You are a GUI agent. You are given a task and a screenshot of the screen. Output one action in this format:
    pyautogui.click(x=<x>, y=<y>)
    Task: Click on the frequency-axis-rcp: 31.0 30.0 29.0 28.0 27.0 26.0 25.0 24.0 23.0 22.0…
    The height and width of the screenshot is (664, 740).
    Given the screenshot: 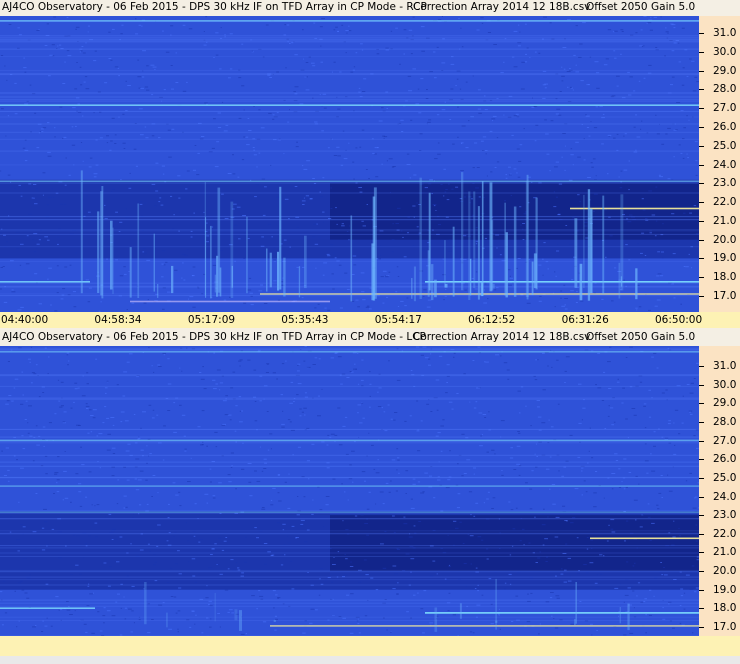 What is the action you would take?
    pyautogui.click(x=719, y=164)
    